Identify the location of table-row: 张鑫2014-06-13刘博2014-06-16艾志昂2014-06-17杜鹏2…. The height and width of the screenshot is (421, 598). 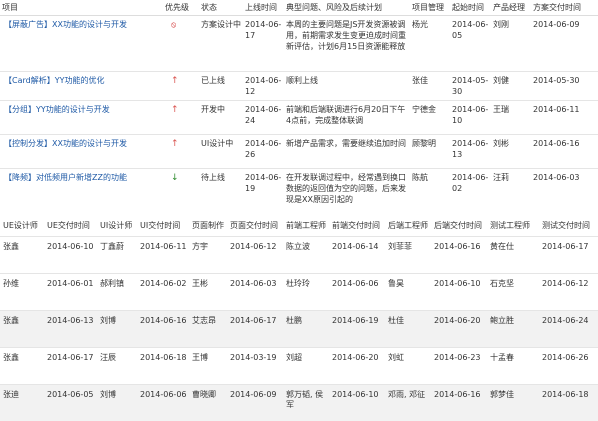
(299, 329).